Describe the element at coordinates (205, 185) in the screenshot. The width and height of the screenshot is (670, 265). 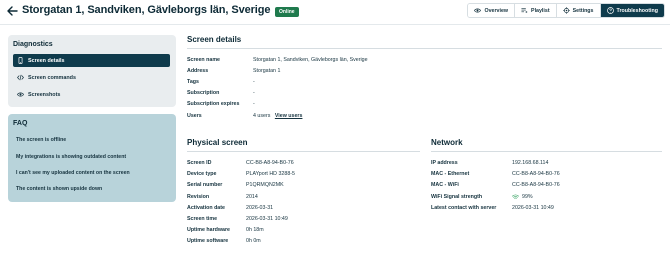
I see `physical-label: Serial number` at that location.